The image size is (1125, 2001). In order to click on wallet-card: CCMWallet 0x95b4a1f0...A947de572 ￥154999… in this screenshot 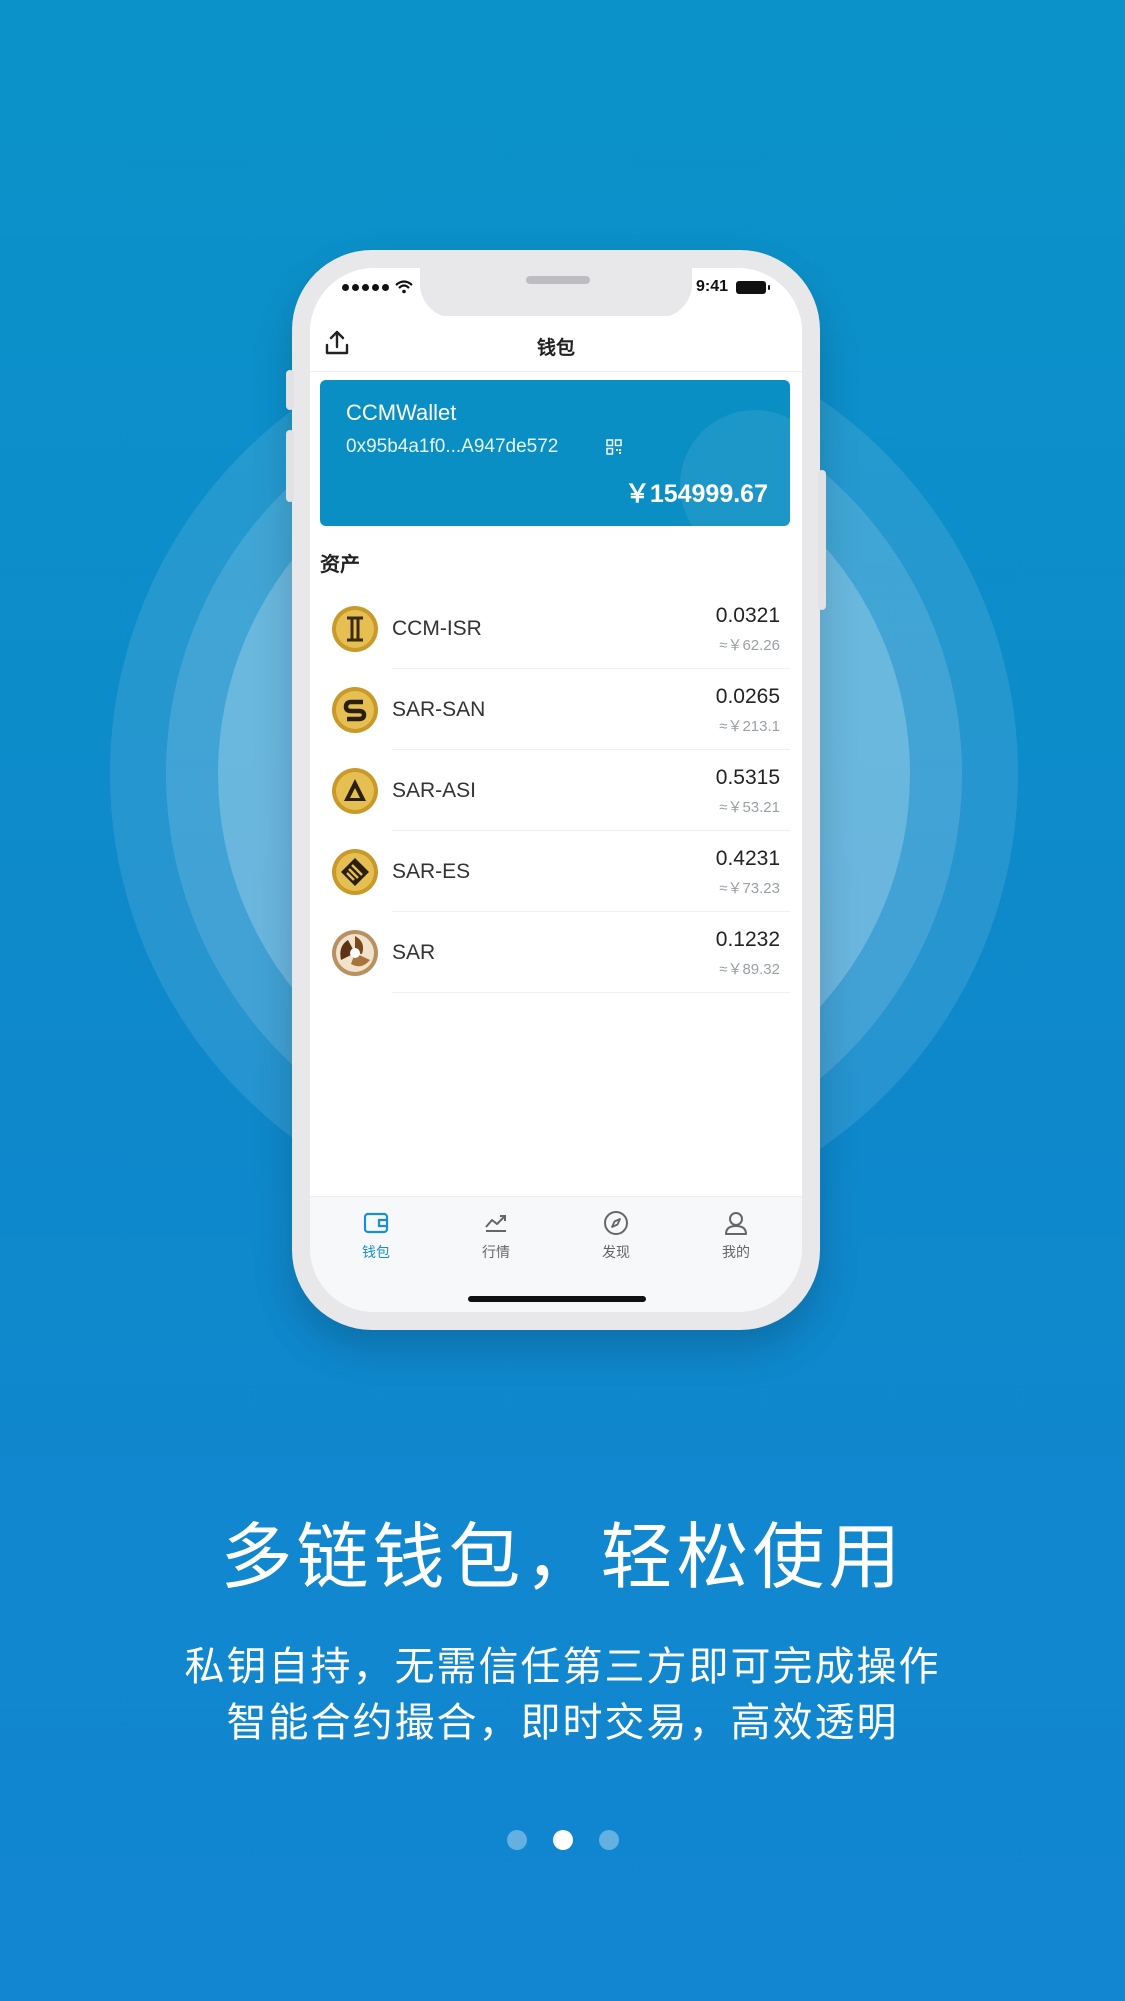, I will do `click(555, 453)`.